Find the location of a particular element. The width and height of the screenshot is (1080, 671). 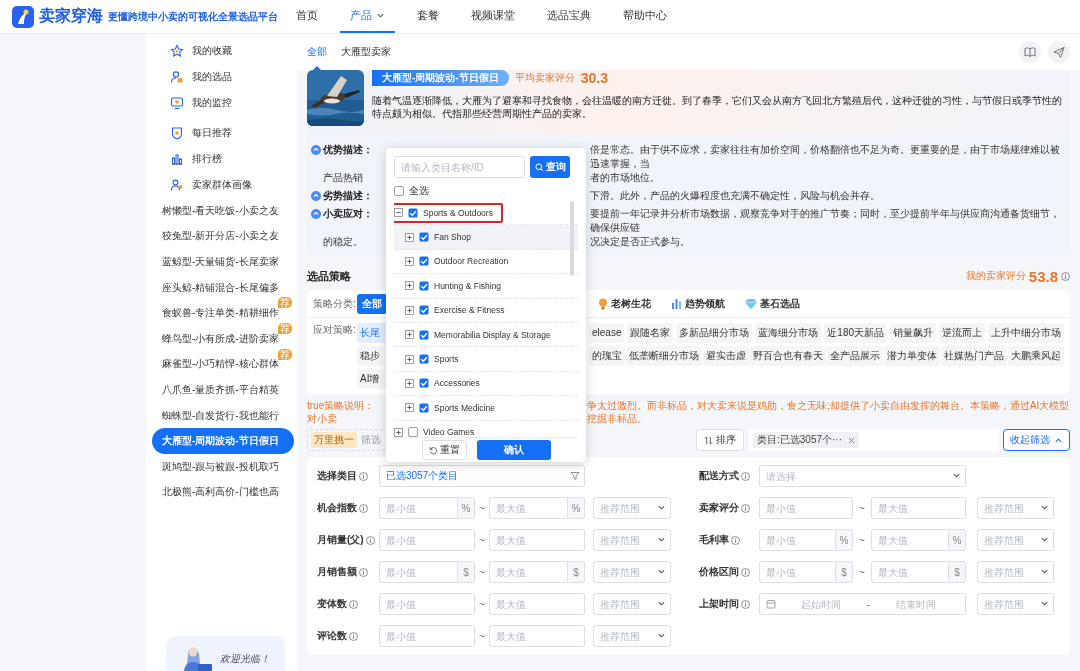

sidebar-item: 蜘蛛型-自发货行-我也能行 is located at coordinates (223, 415).